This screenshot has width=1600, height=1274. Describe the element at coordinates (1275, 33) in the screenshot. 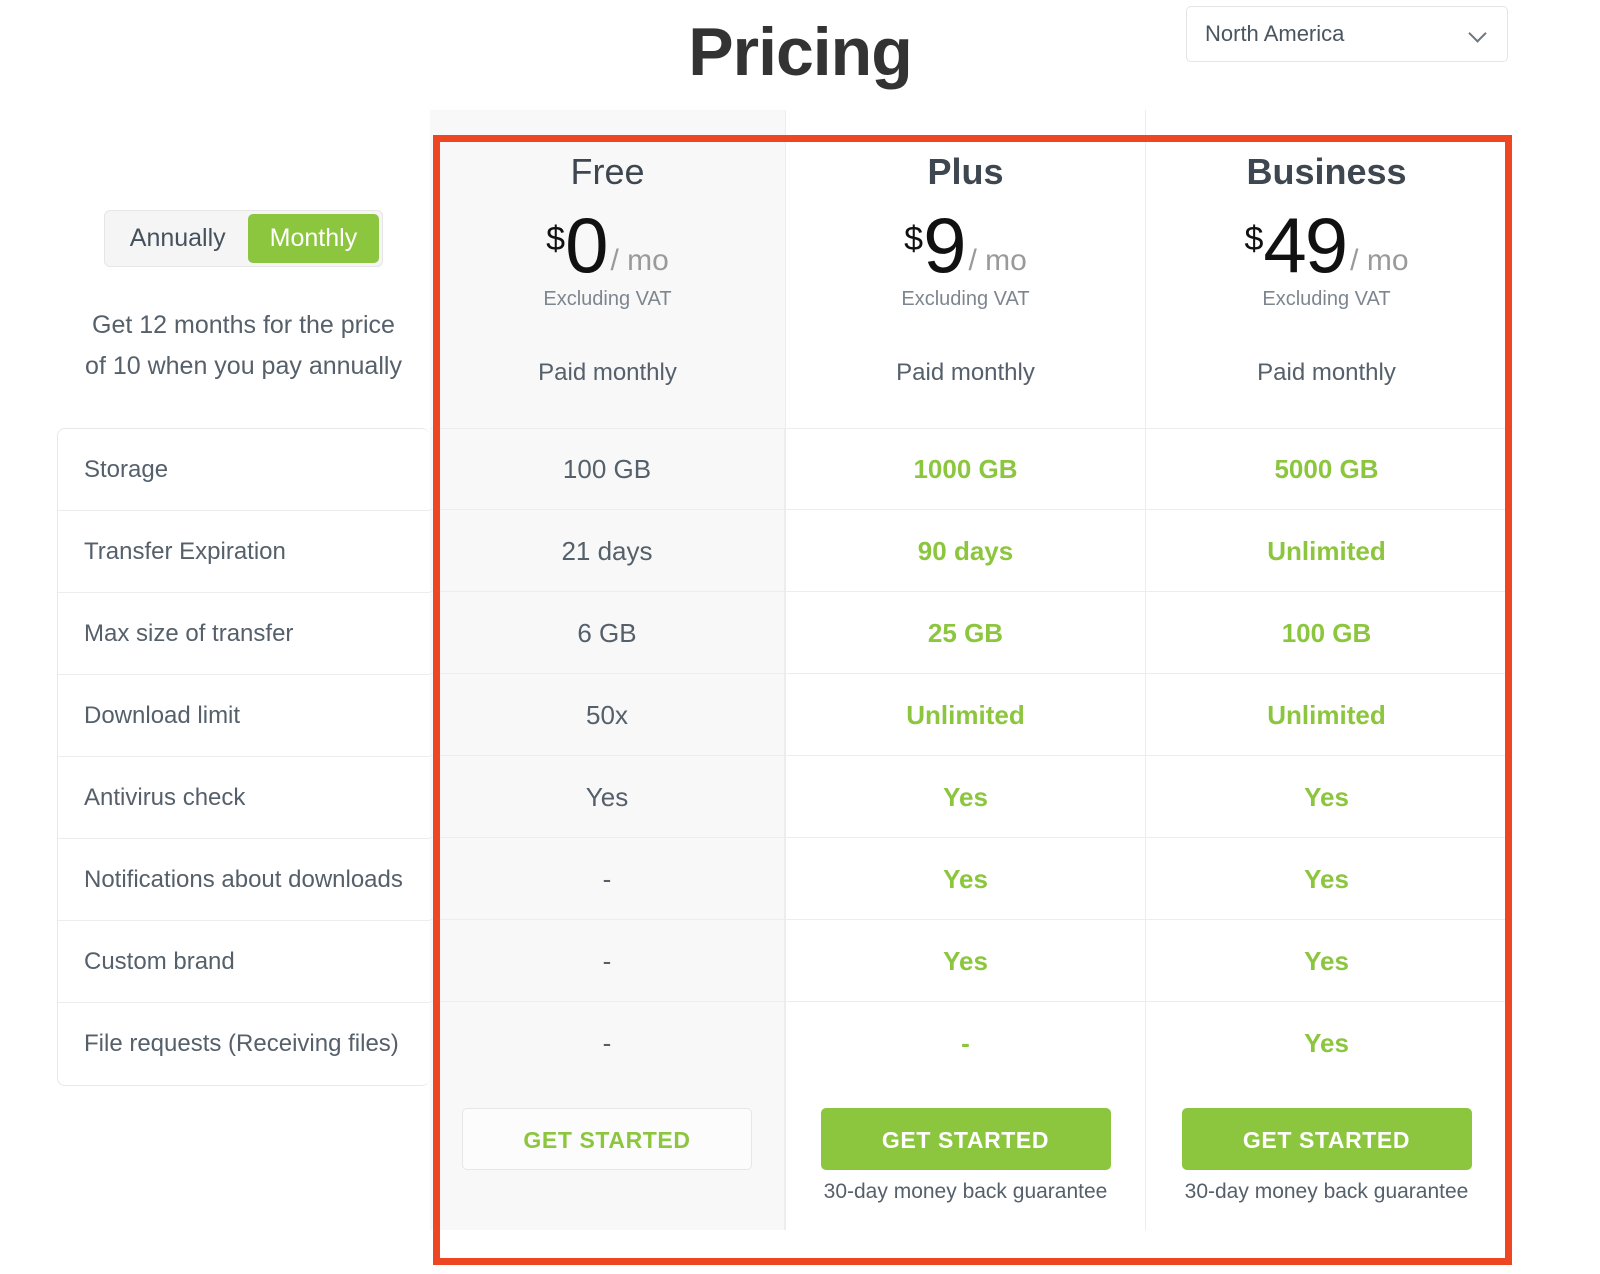

I see `region-selector-value: North America` at that location.